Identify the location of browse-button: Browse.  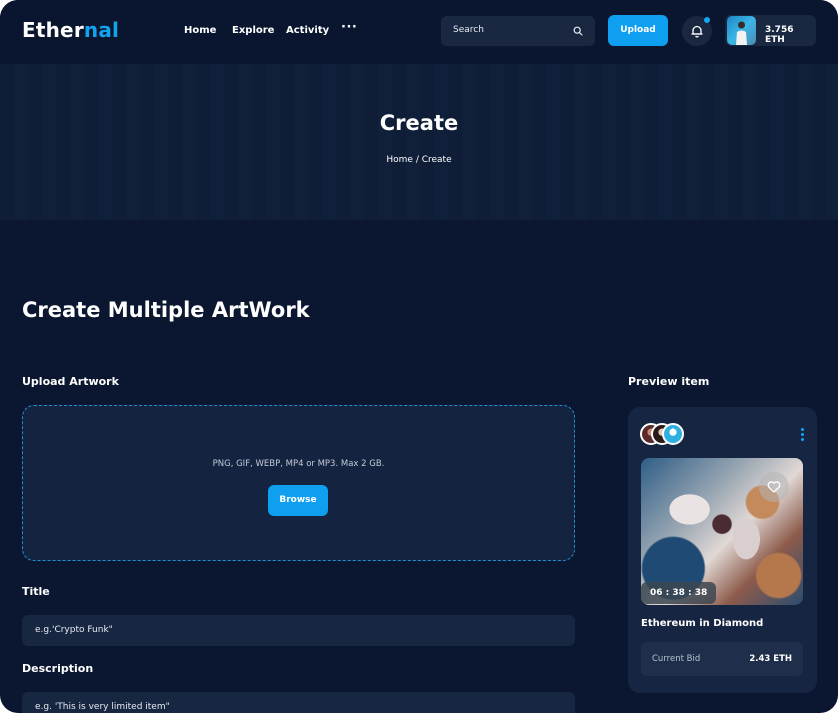
(298, 500).